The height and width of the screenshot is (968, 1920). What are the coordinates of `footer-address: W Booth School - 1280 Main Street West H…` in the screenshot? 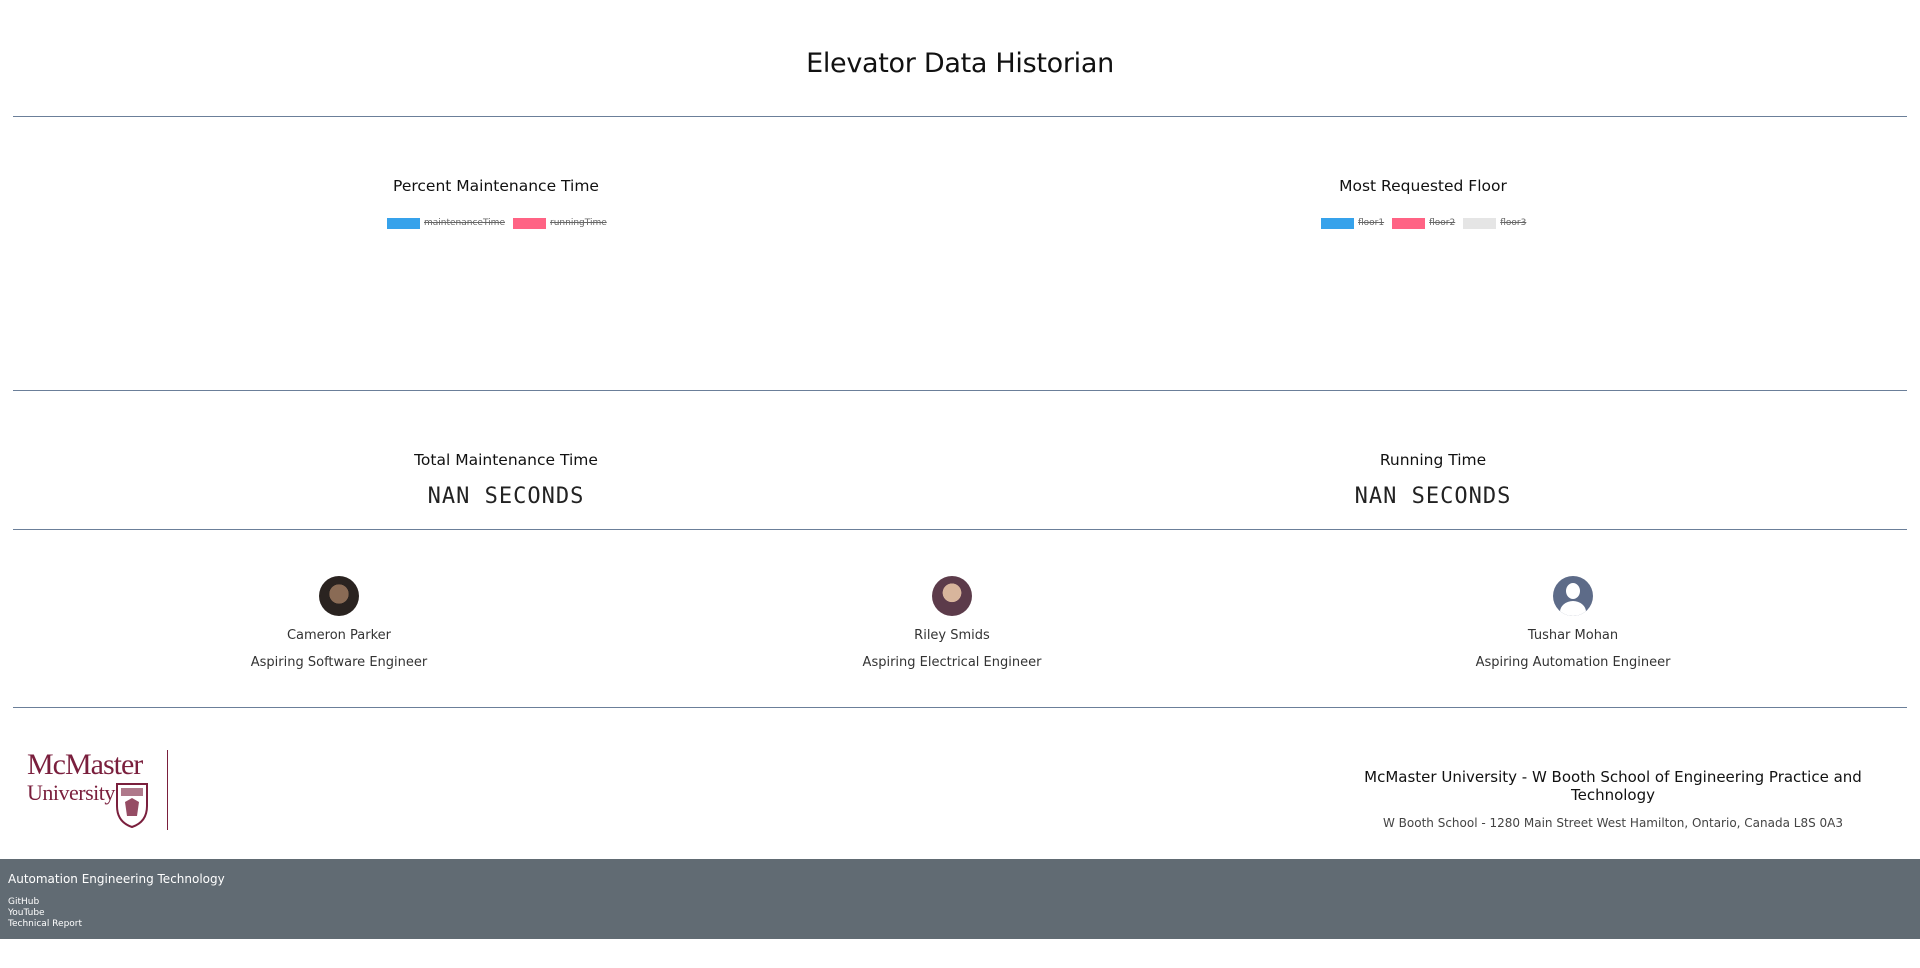 It's located at (1613, 823).